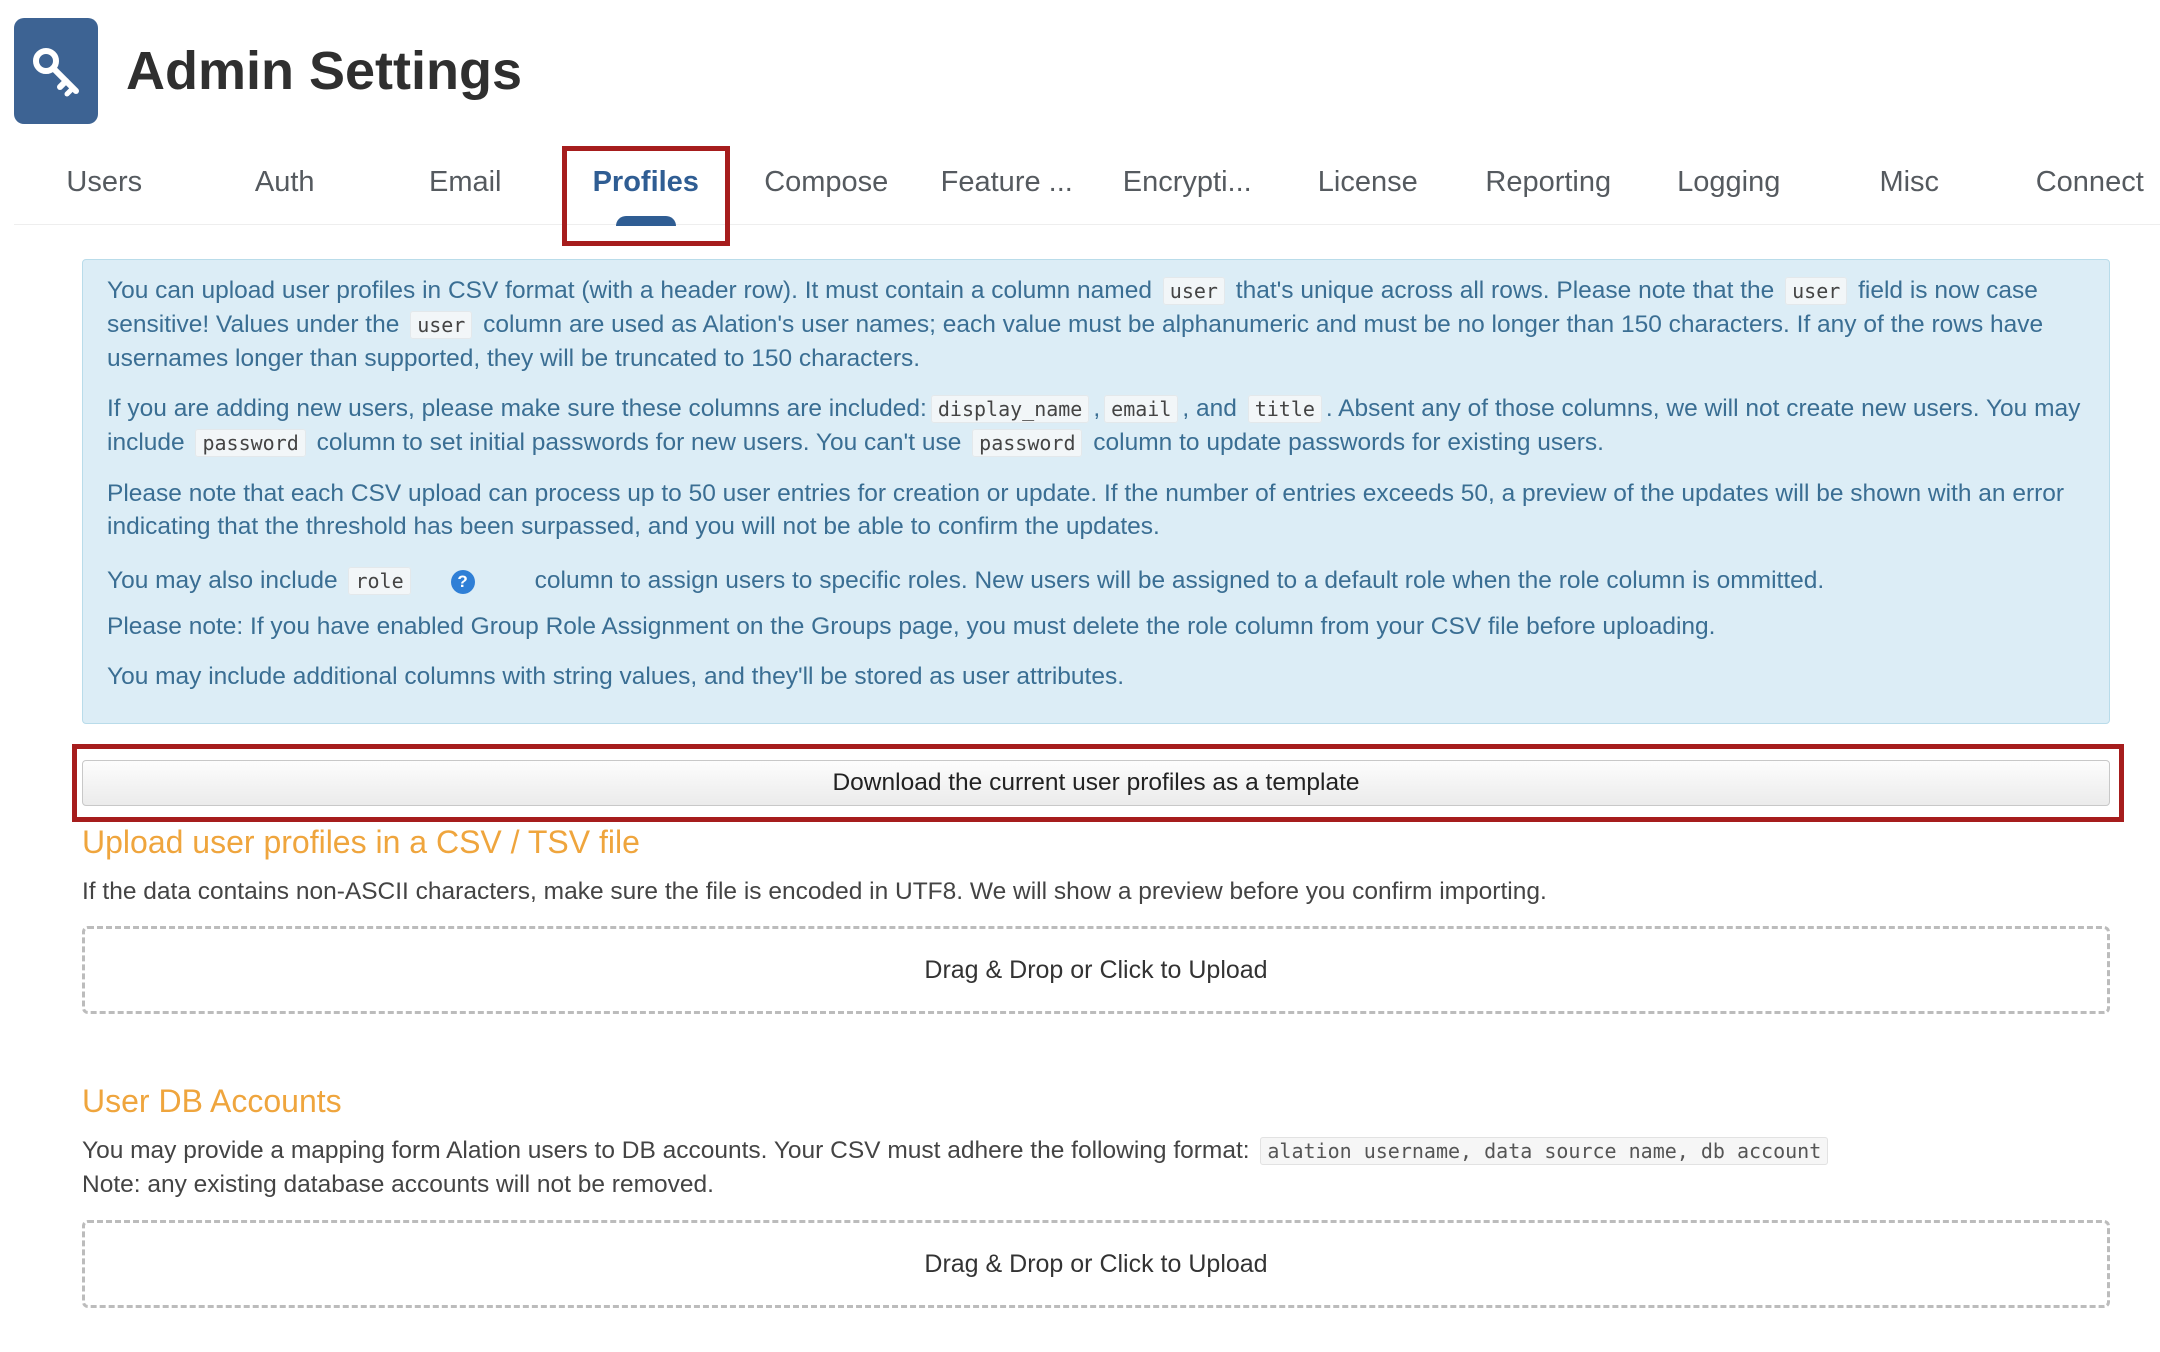 The image size is (2160, 1352). What do you see at coordinates (222, 580) in the screenshot?
I see `info-text: You may also include` at bounding box center [222, 580].